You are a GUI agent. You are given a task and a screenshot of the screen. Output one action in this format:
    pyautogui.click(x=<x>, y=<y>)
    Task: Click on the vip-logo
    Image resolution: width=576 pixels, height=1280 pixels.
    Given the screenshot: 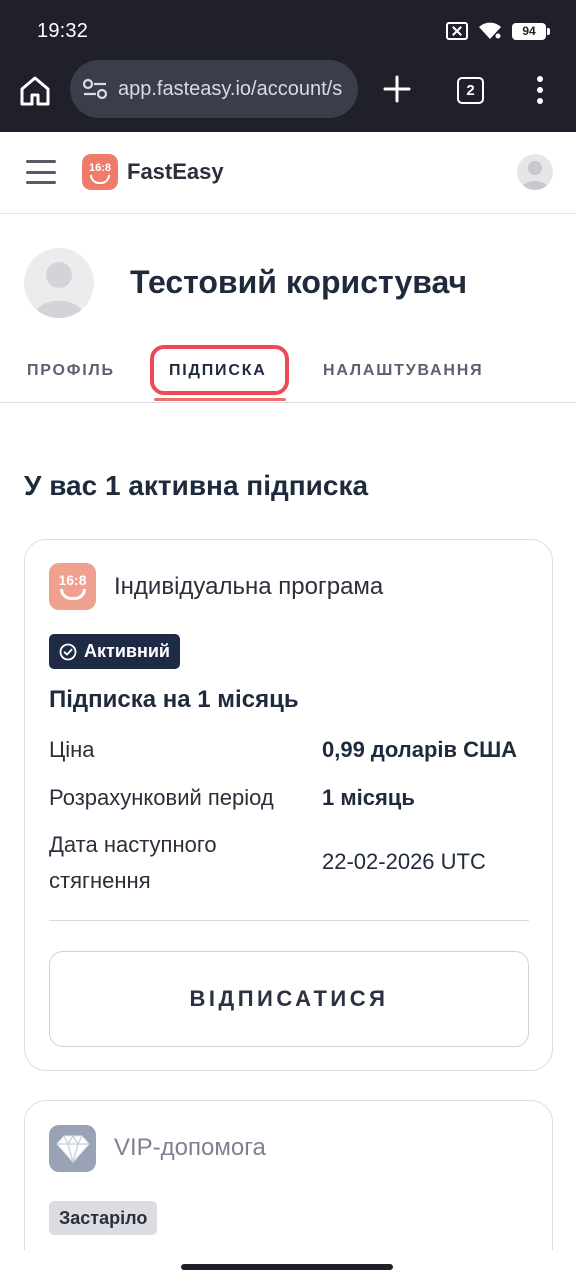 What is the action you would take?
    pyautogui.click(x=72, y=1148)
    